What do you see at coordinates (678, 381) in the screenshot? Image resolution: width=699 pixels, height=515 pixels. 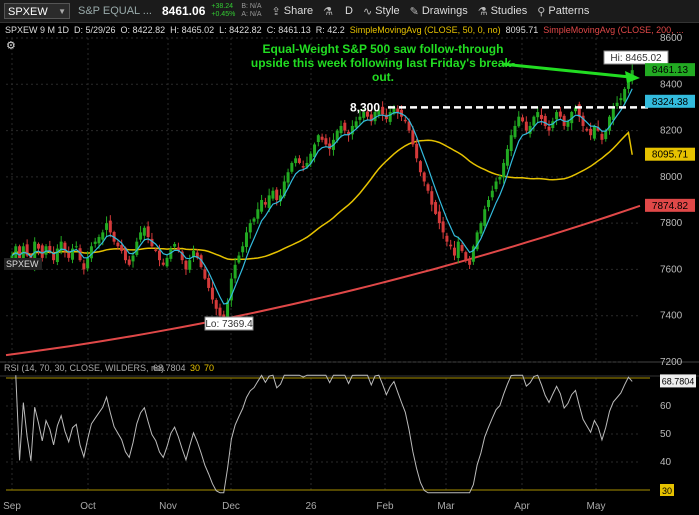 I see `rsi-tag: 68.7804` at bounding box center [678, 381].